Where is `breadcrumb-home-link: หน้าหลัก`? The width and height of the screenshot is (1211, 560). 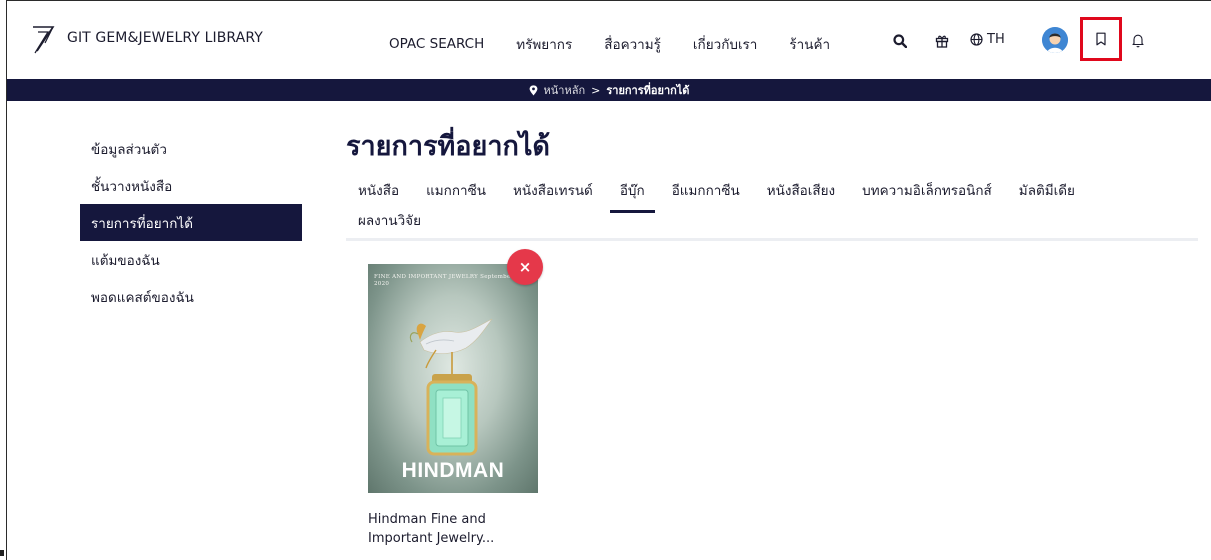
breadcrumb-home-link: หน้าหลัก is located at coordinates (565, 90).